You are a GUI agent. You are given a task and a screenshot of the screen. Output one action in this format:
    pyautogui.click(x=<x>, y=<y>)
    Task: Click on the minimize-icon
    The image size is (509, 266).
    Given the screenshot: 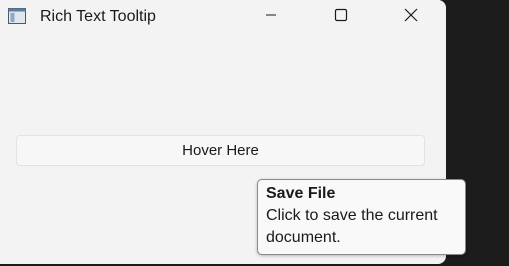 What is the action you would take?
    pyautogui.click(x=271, y=17)
    